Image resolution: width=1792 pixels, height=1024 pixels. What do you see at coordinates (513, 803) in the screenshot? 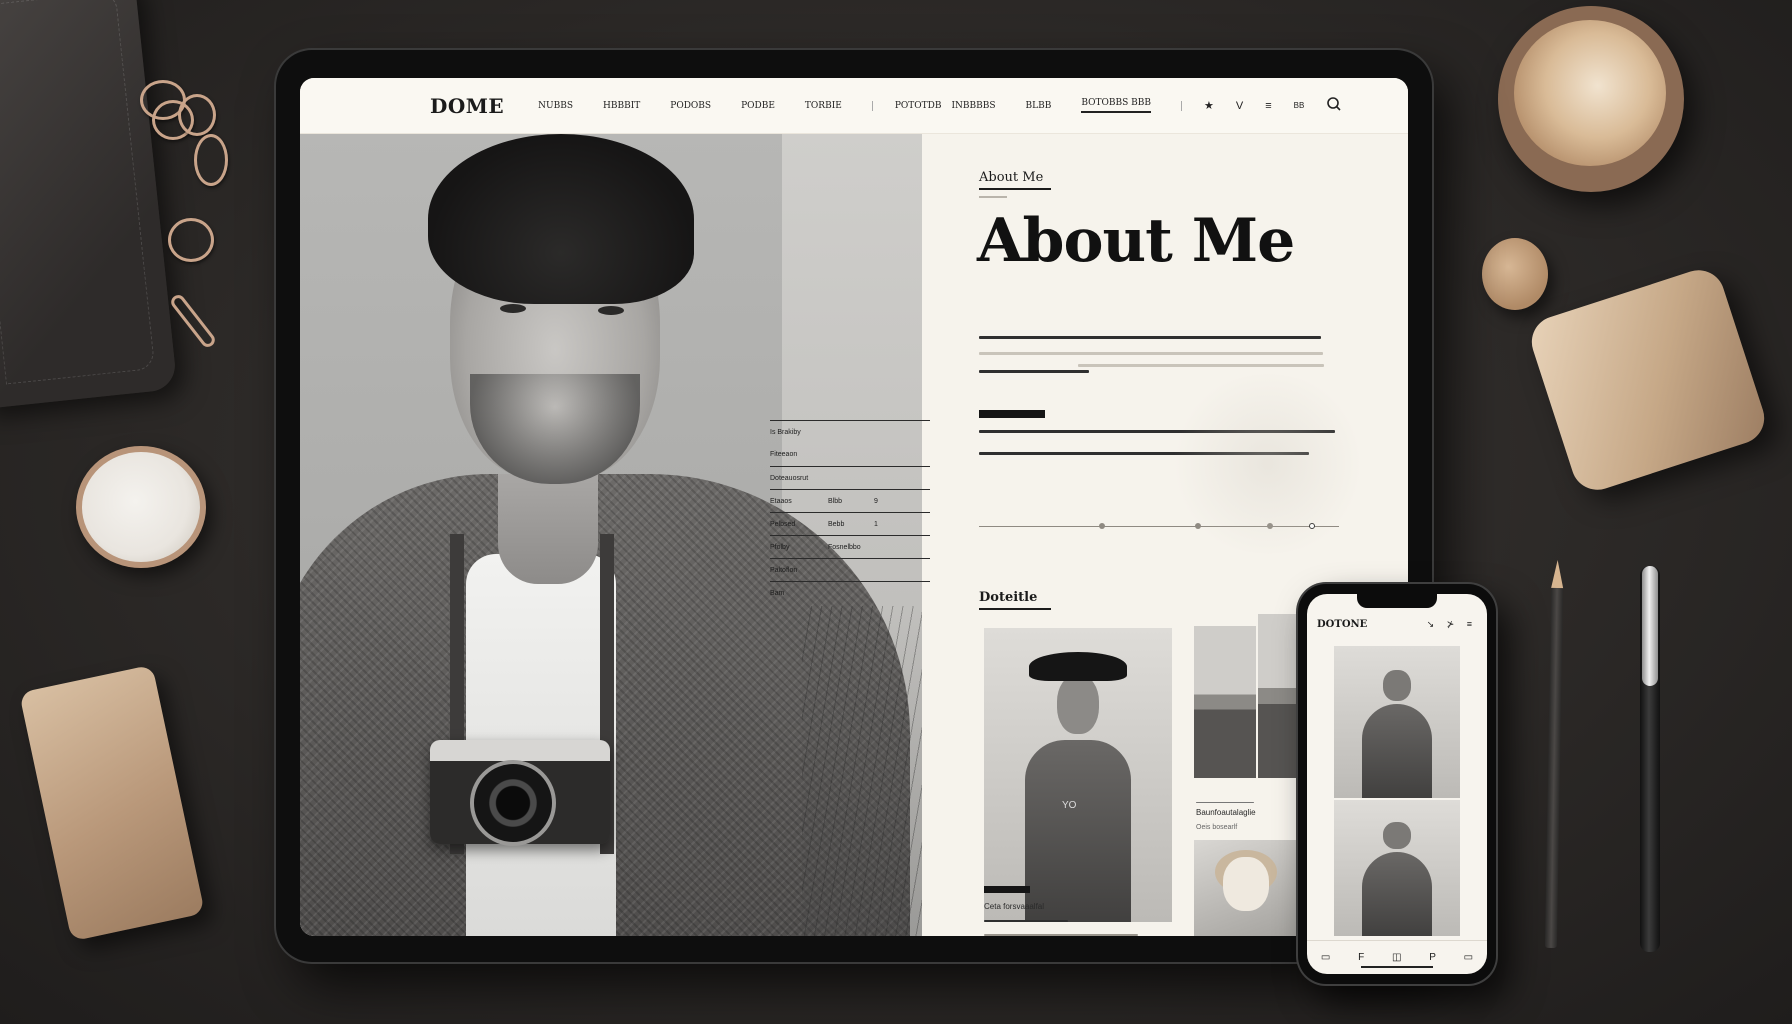
I see `camera-lens` at bounding box center [513, 803].